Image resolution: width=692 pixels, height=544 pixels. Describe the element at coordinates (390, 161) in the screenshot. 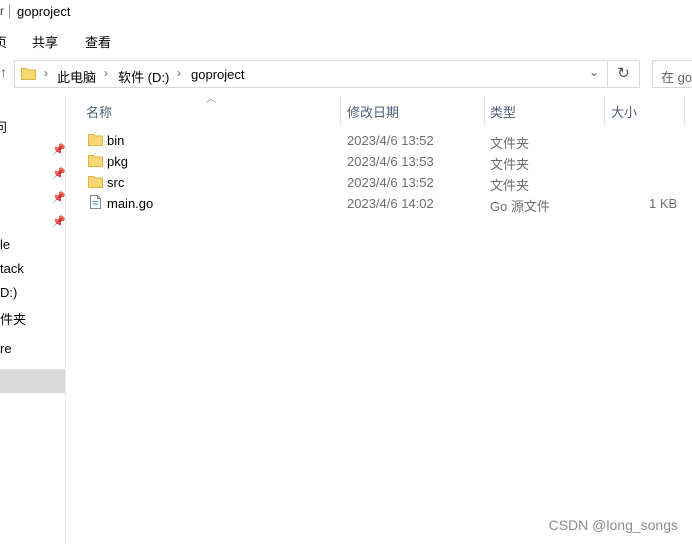

I see `file-modified: 2023/4/6 13:53` at that location.